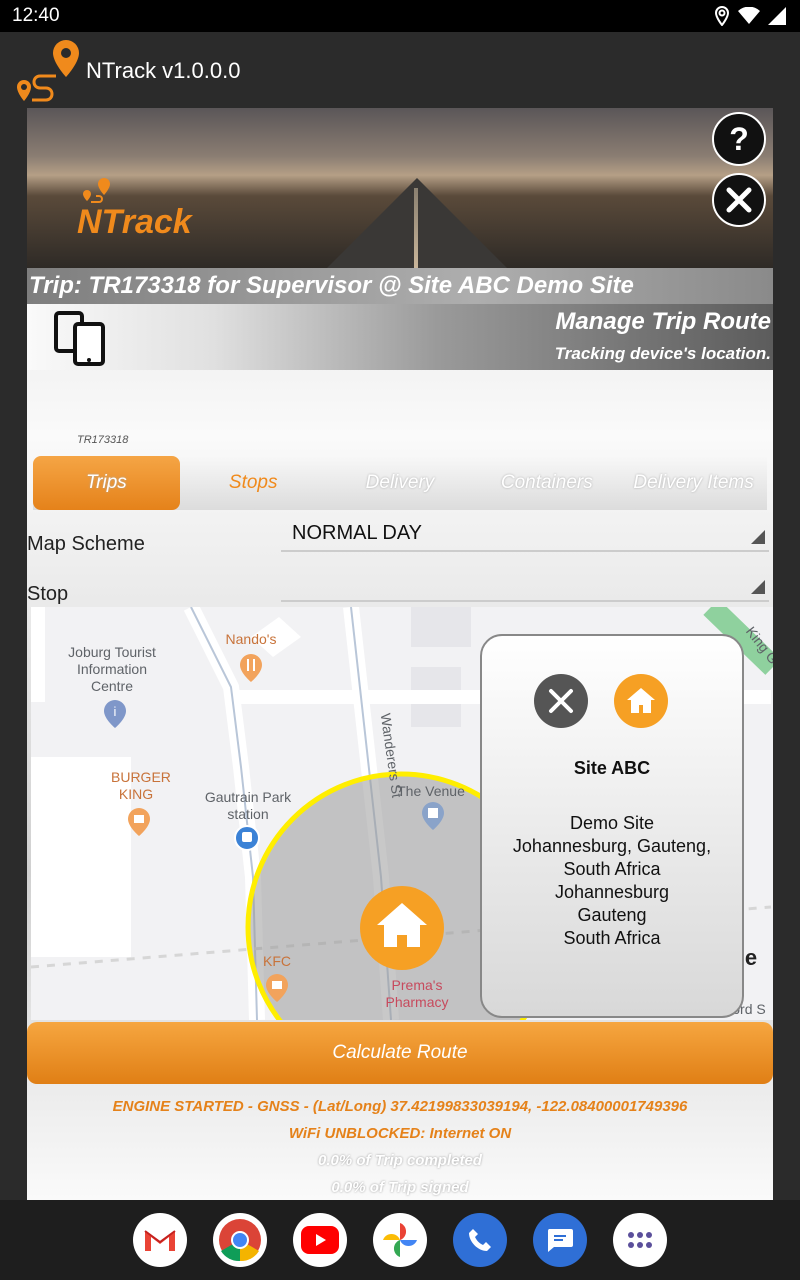 The image size is (800, 1280). I want to click on tab-delivery: Delivery, so click(400, 483).